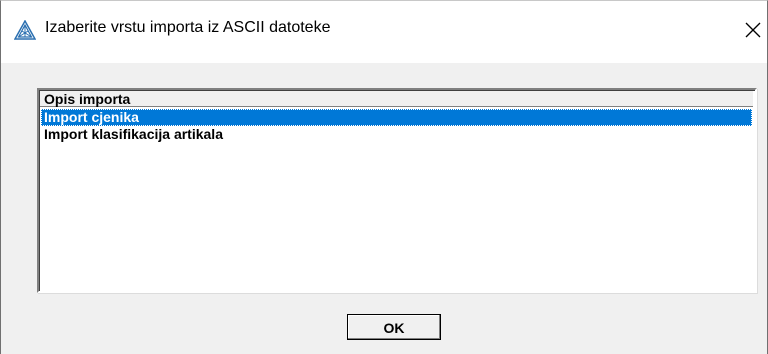  What do you see at coordinates (25, 29) in the screenshot?
I see `triangle-logo-icon` at bounding box center [25, 29].